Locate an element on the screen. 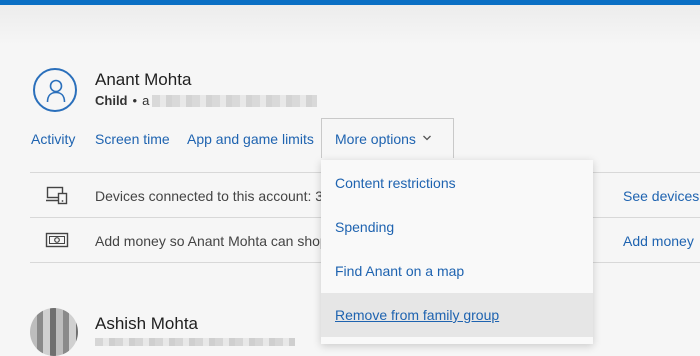 The image size is (700, 356). person-icon is located at coordinates (56, 91).